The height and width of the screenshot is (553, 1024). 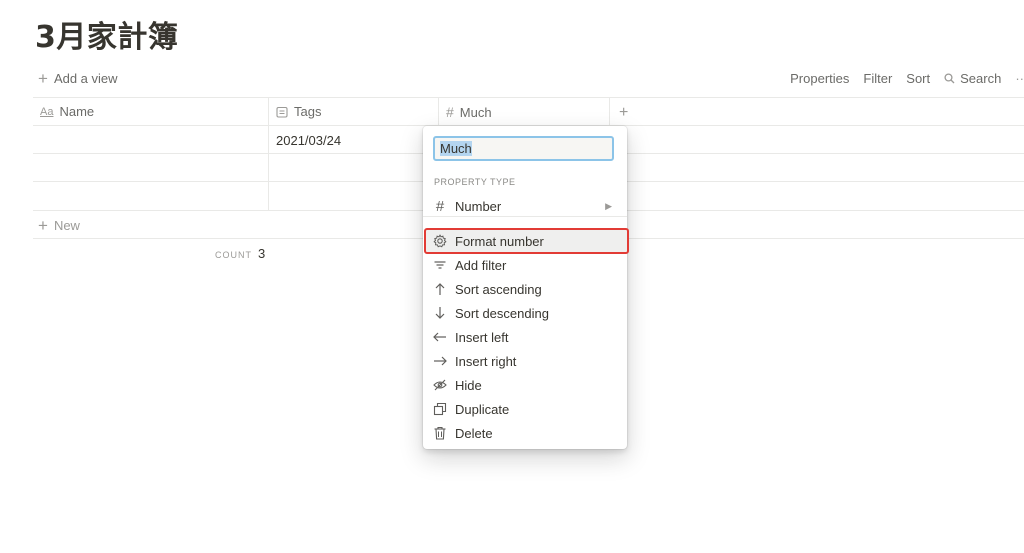 I want to click on menu-item-label: Sort descending, so click(x=502, y=313).